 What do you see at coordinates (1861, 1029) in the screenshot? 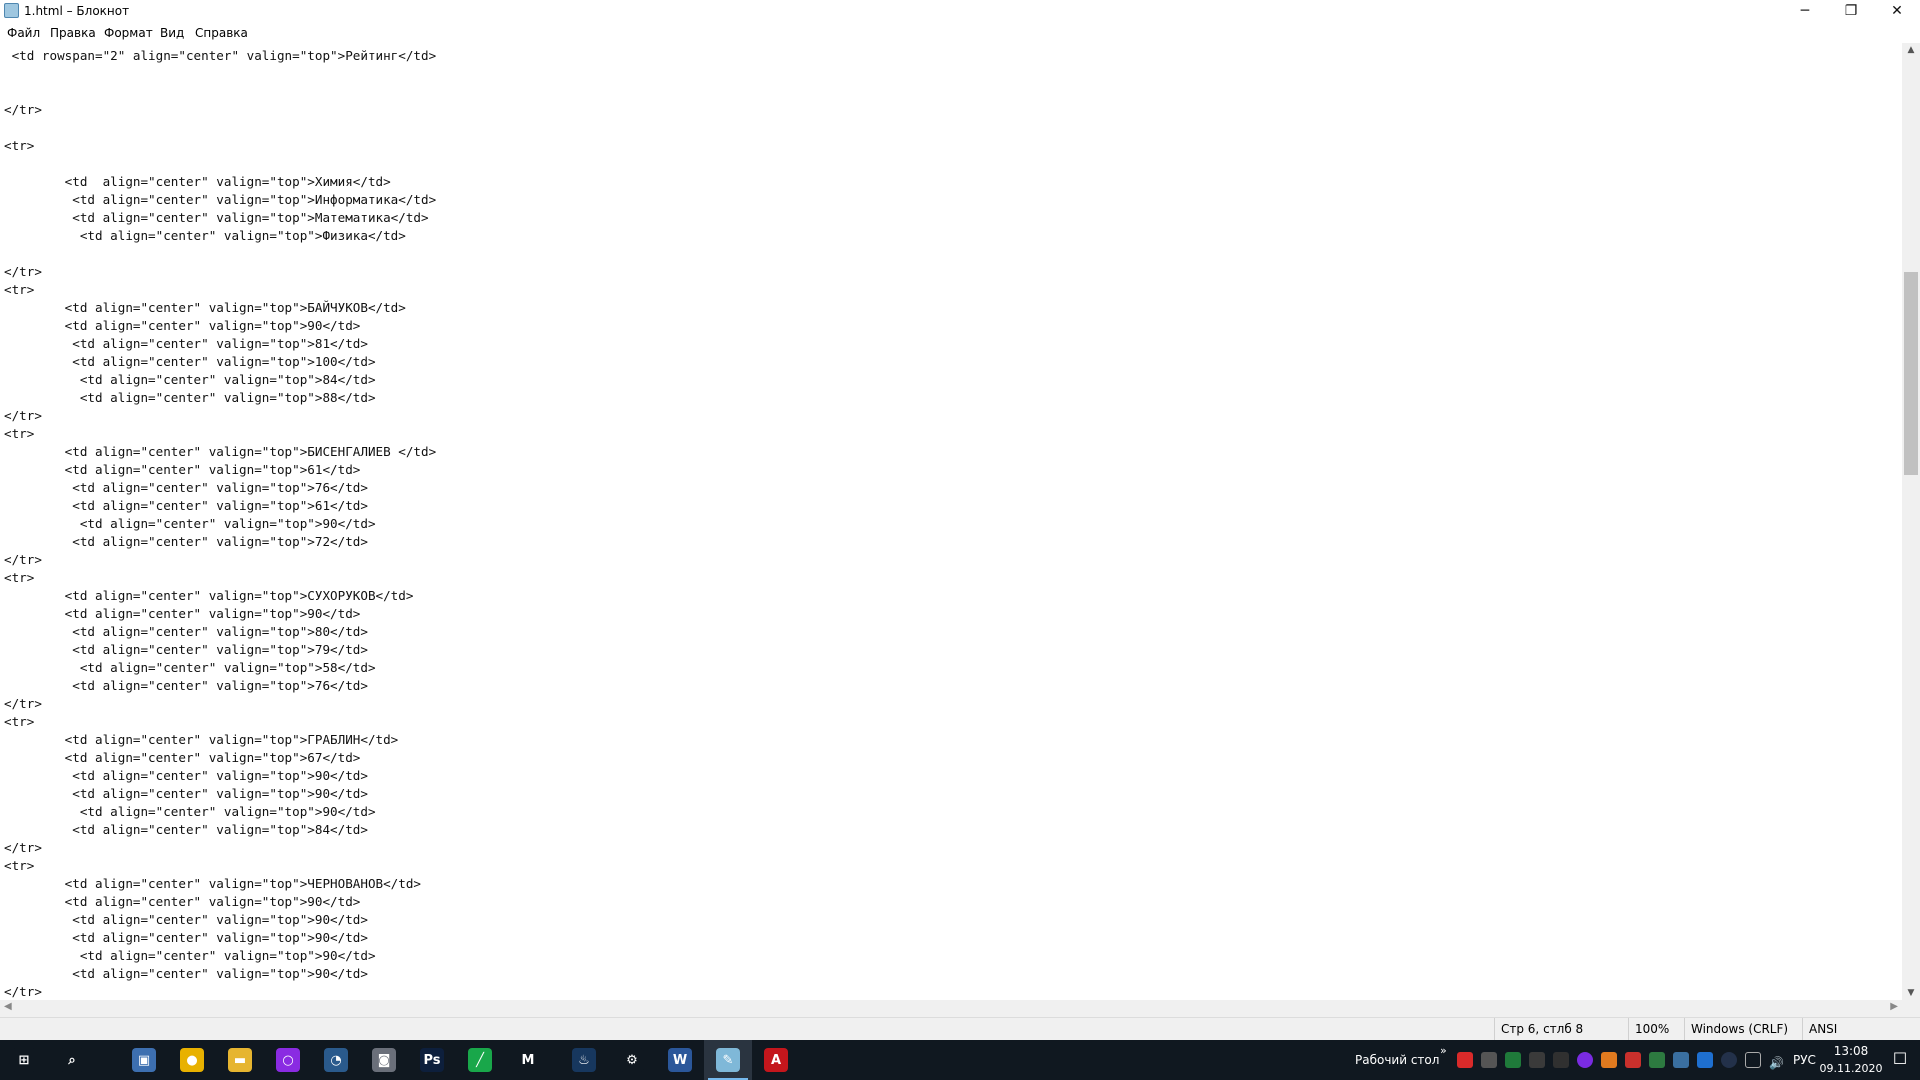
I see `encoding: ANSI` at bounding box center [1861, 1029].